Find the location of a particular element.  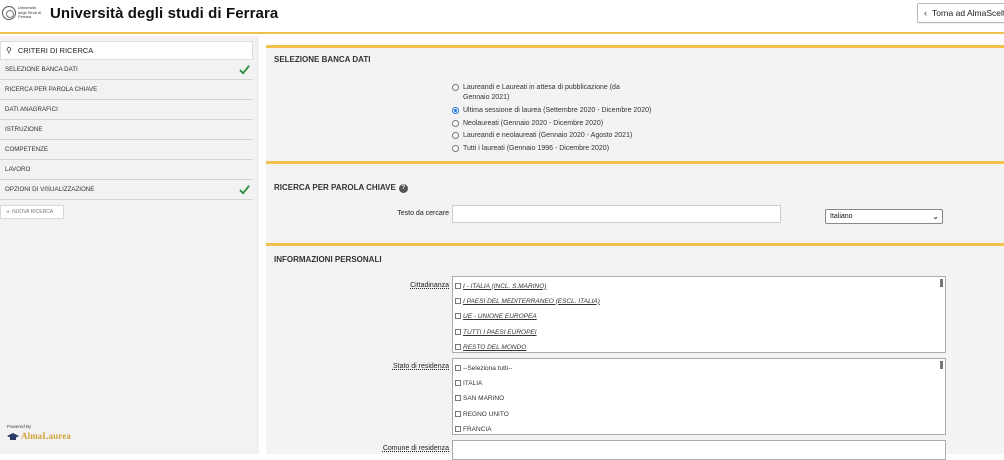

search-criteria-header: ⚲ CRITERI DI RICERCA is located at coordinates (126, 50).